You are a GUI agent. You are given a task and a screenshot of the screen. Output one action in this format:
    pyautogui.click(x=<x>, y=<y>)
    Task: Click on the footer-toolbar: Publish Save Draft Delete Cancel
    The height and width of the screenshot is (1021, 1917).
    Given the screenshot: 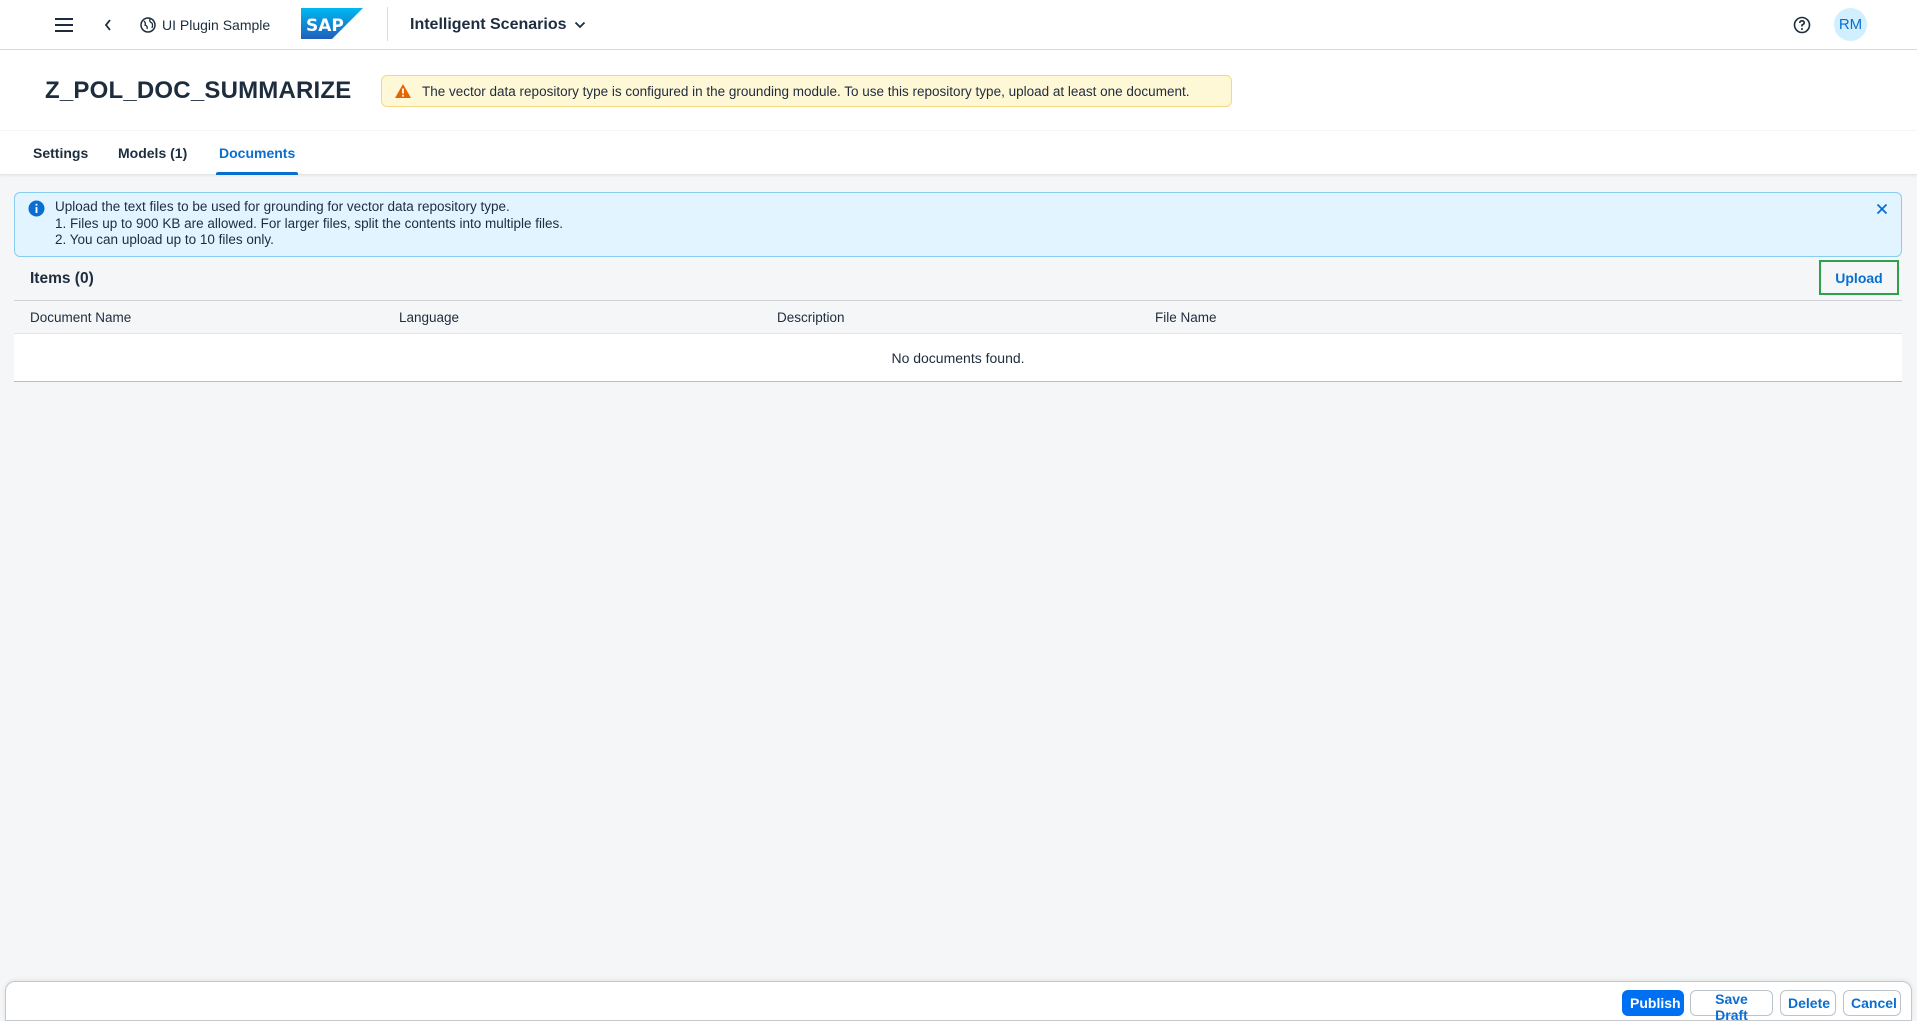 What is the action you would take?
    pyautogui.click(x=958, y=1001)
    